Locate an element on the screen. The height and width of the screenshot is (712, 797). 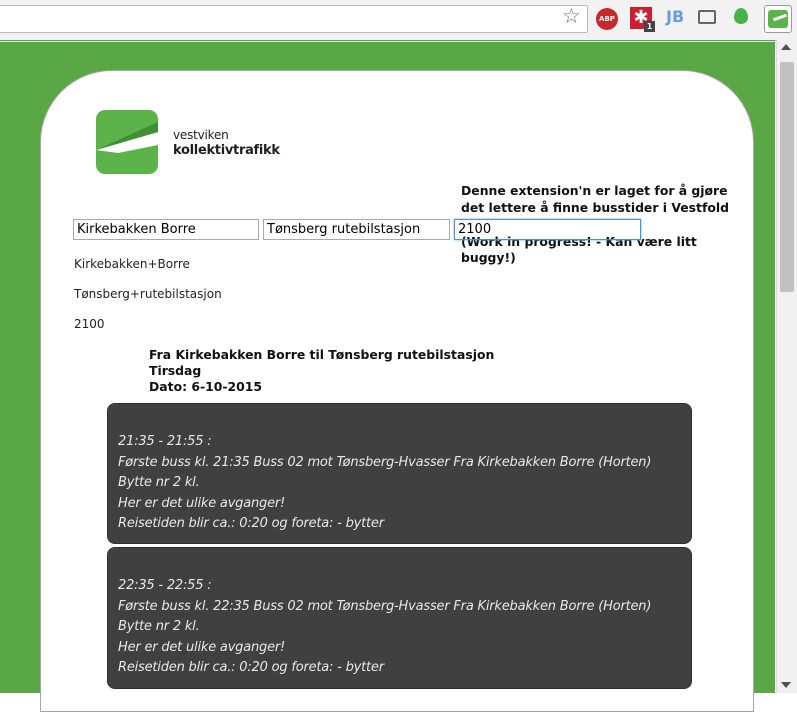
departure-time: 21:35 - 21:55 : is located at coordinates (165, 441).